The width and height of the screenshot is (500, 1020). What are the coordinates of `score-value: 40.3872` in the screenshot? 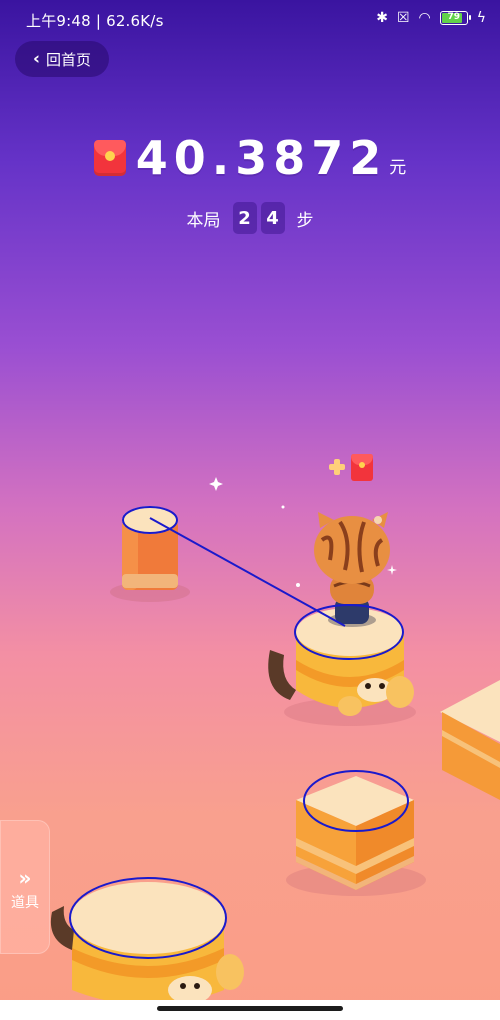 It's located at (261, 158).